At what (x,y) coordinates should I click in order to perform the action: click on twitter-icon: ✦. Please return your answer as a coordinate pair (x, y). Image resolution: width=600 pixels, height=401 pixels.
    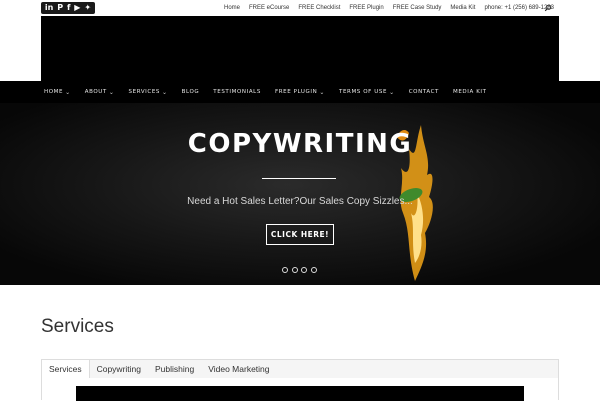
    Looking at the image, I should click on (87, 8).